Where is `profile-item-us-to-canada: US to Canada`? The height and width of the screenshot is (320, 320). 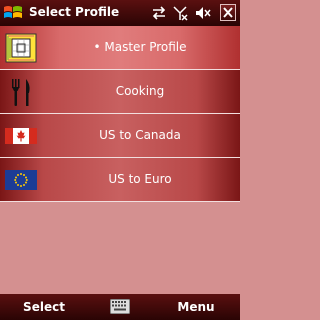
profile-item-us-to-canada: US to Canada is located at coordinates (120, 136).